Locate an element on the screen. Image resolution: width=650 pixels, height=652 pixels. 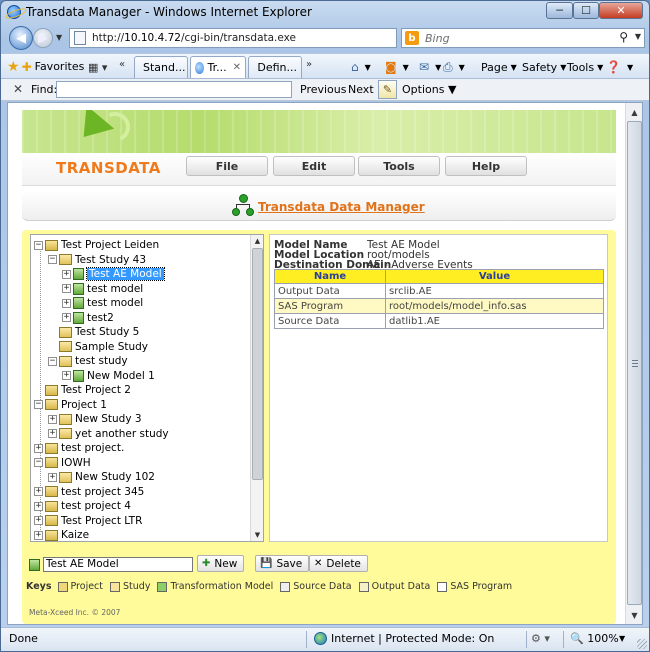
mail-button: ✉ ▼ is located at coordinates (430, 67).